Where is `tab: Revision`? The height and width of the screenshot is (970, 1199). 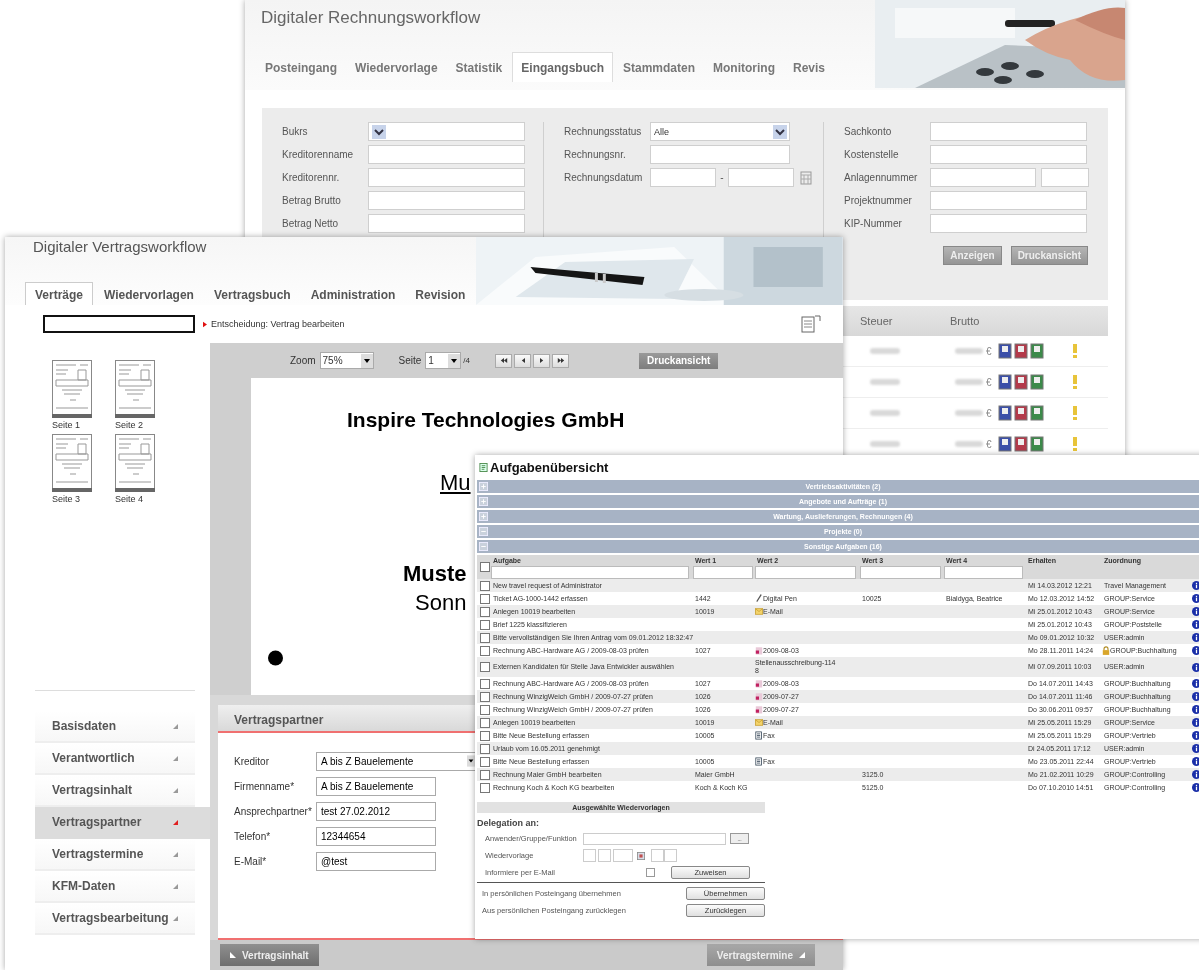 tab: Revision is located at coordinates (440, 294).